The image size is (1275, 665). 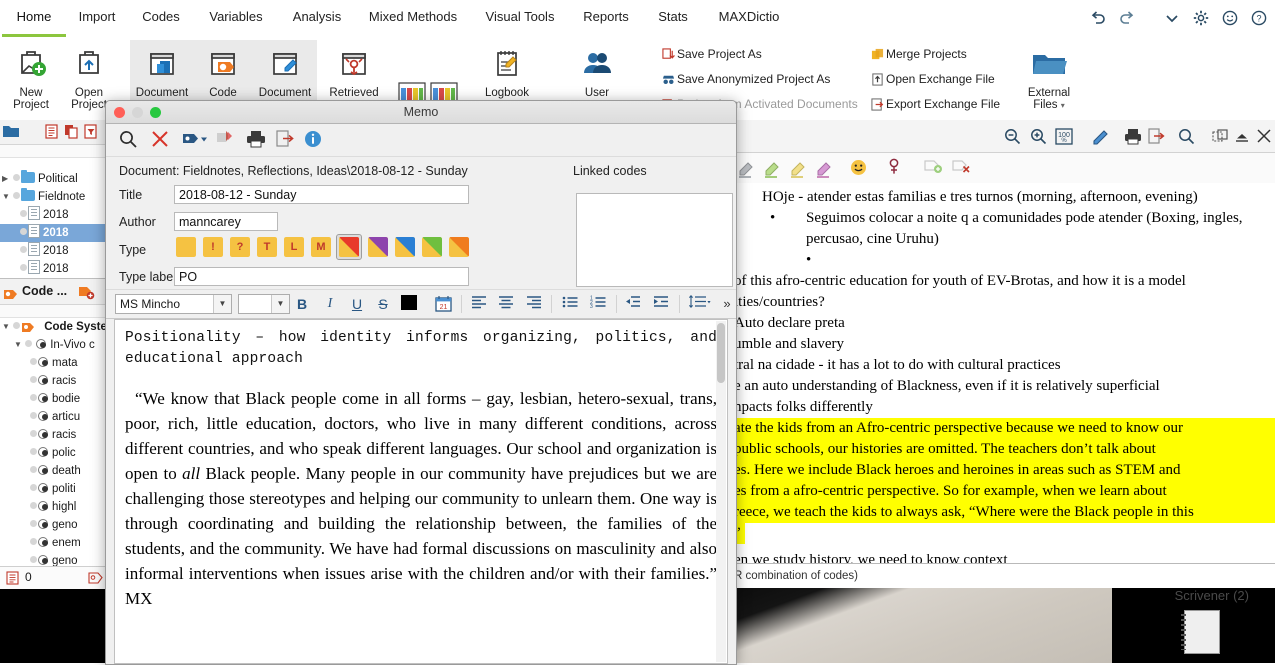 I want to click on zoom-in-icon, so click(x=1038, y=138).